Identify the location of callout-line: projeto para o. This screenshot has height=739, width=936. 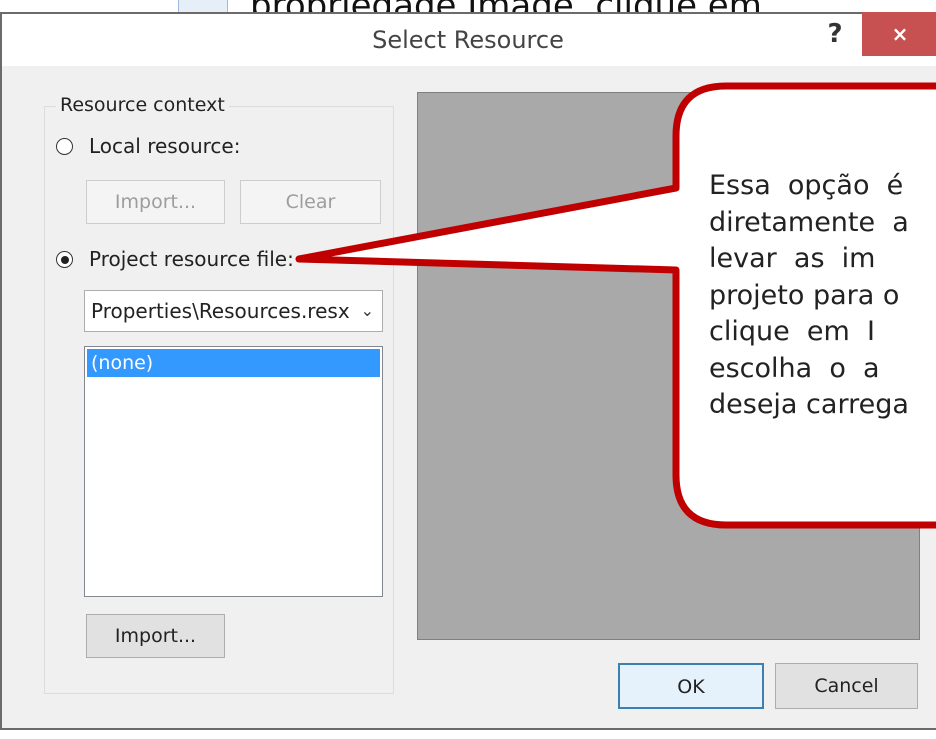
(804, 295).